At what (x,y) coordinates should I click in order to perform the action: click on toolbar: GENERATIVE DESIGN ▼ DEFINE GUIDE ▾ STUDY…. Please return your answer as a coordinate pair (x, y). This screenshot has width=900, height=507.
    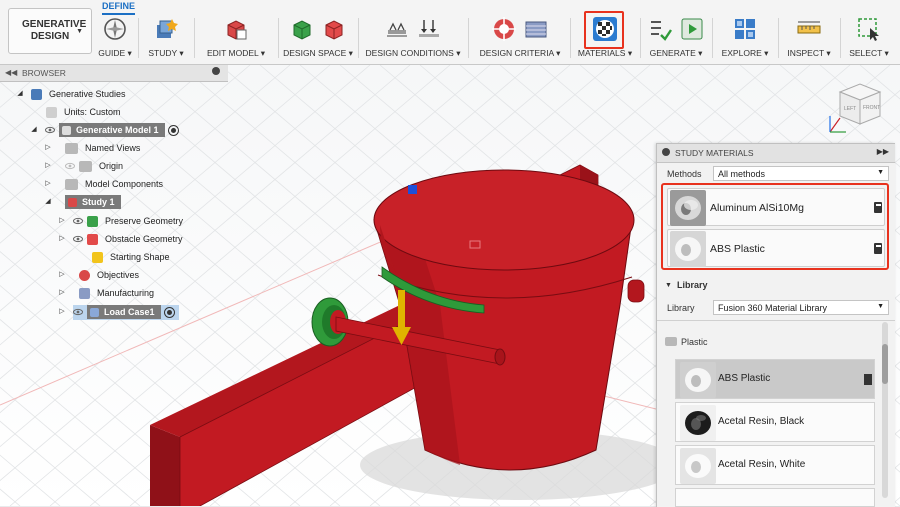
    Looking at the image, I should click on (450, 32).